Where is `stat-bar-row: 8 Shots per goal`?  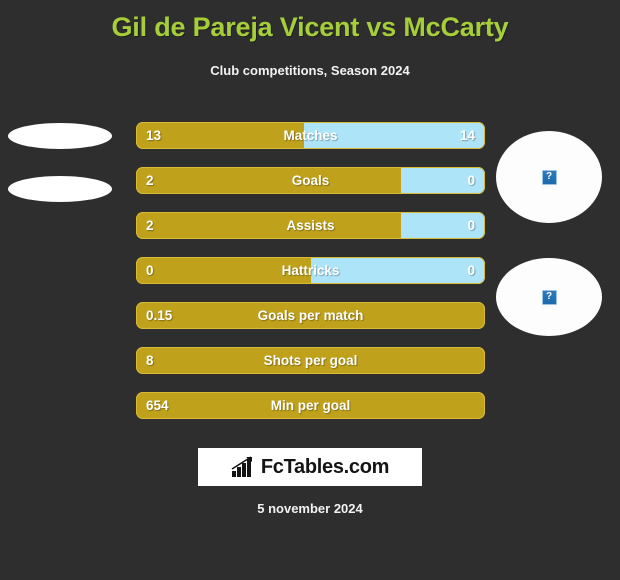 stat-bar-row: 8 Shots per goal is located at coordinates (310, 360).